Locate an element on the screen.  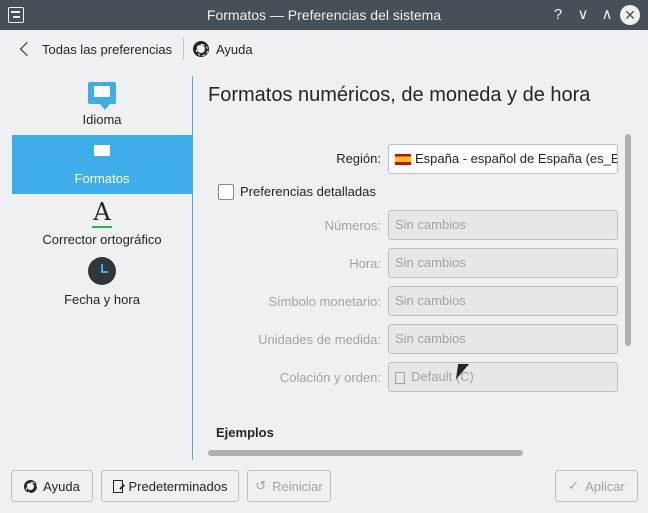
clock-icon is located at coordinates (102, 271).